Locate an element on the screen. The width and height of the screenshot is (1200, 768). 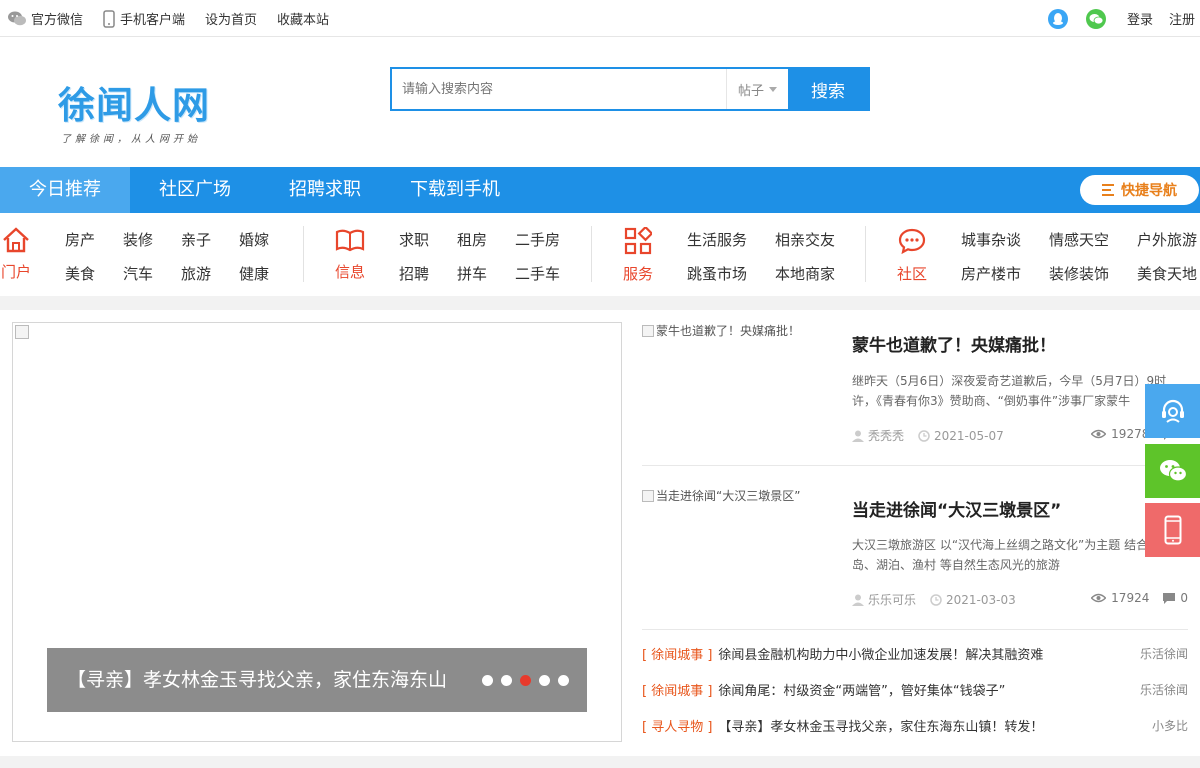
news-title: 徐闻角尾：村级资金“两端管”，管好集体“钱袋子” is located at coordinates (929, 689).